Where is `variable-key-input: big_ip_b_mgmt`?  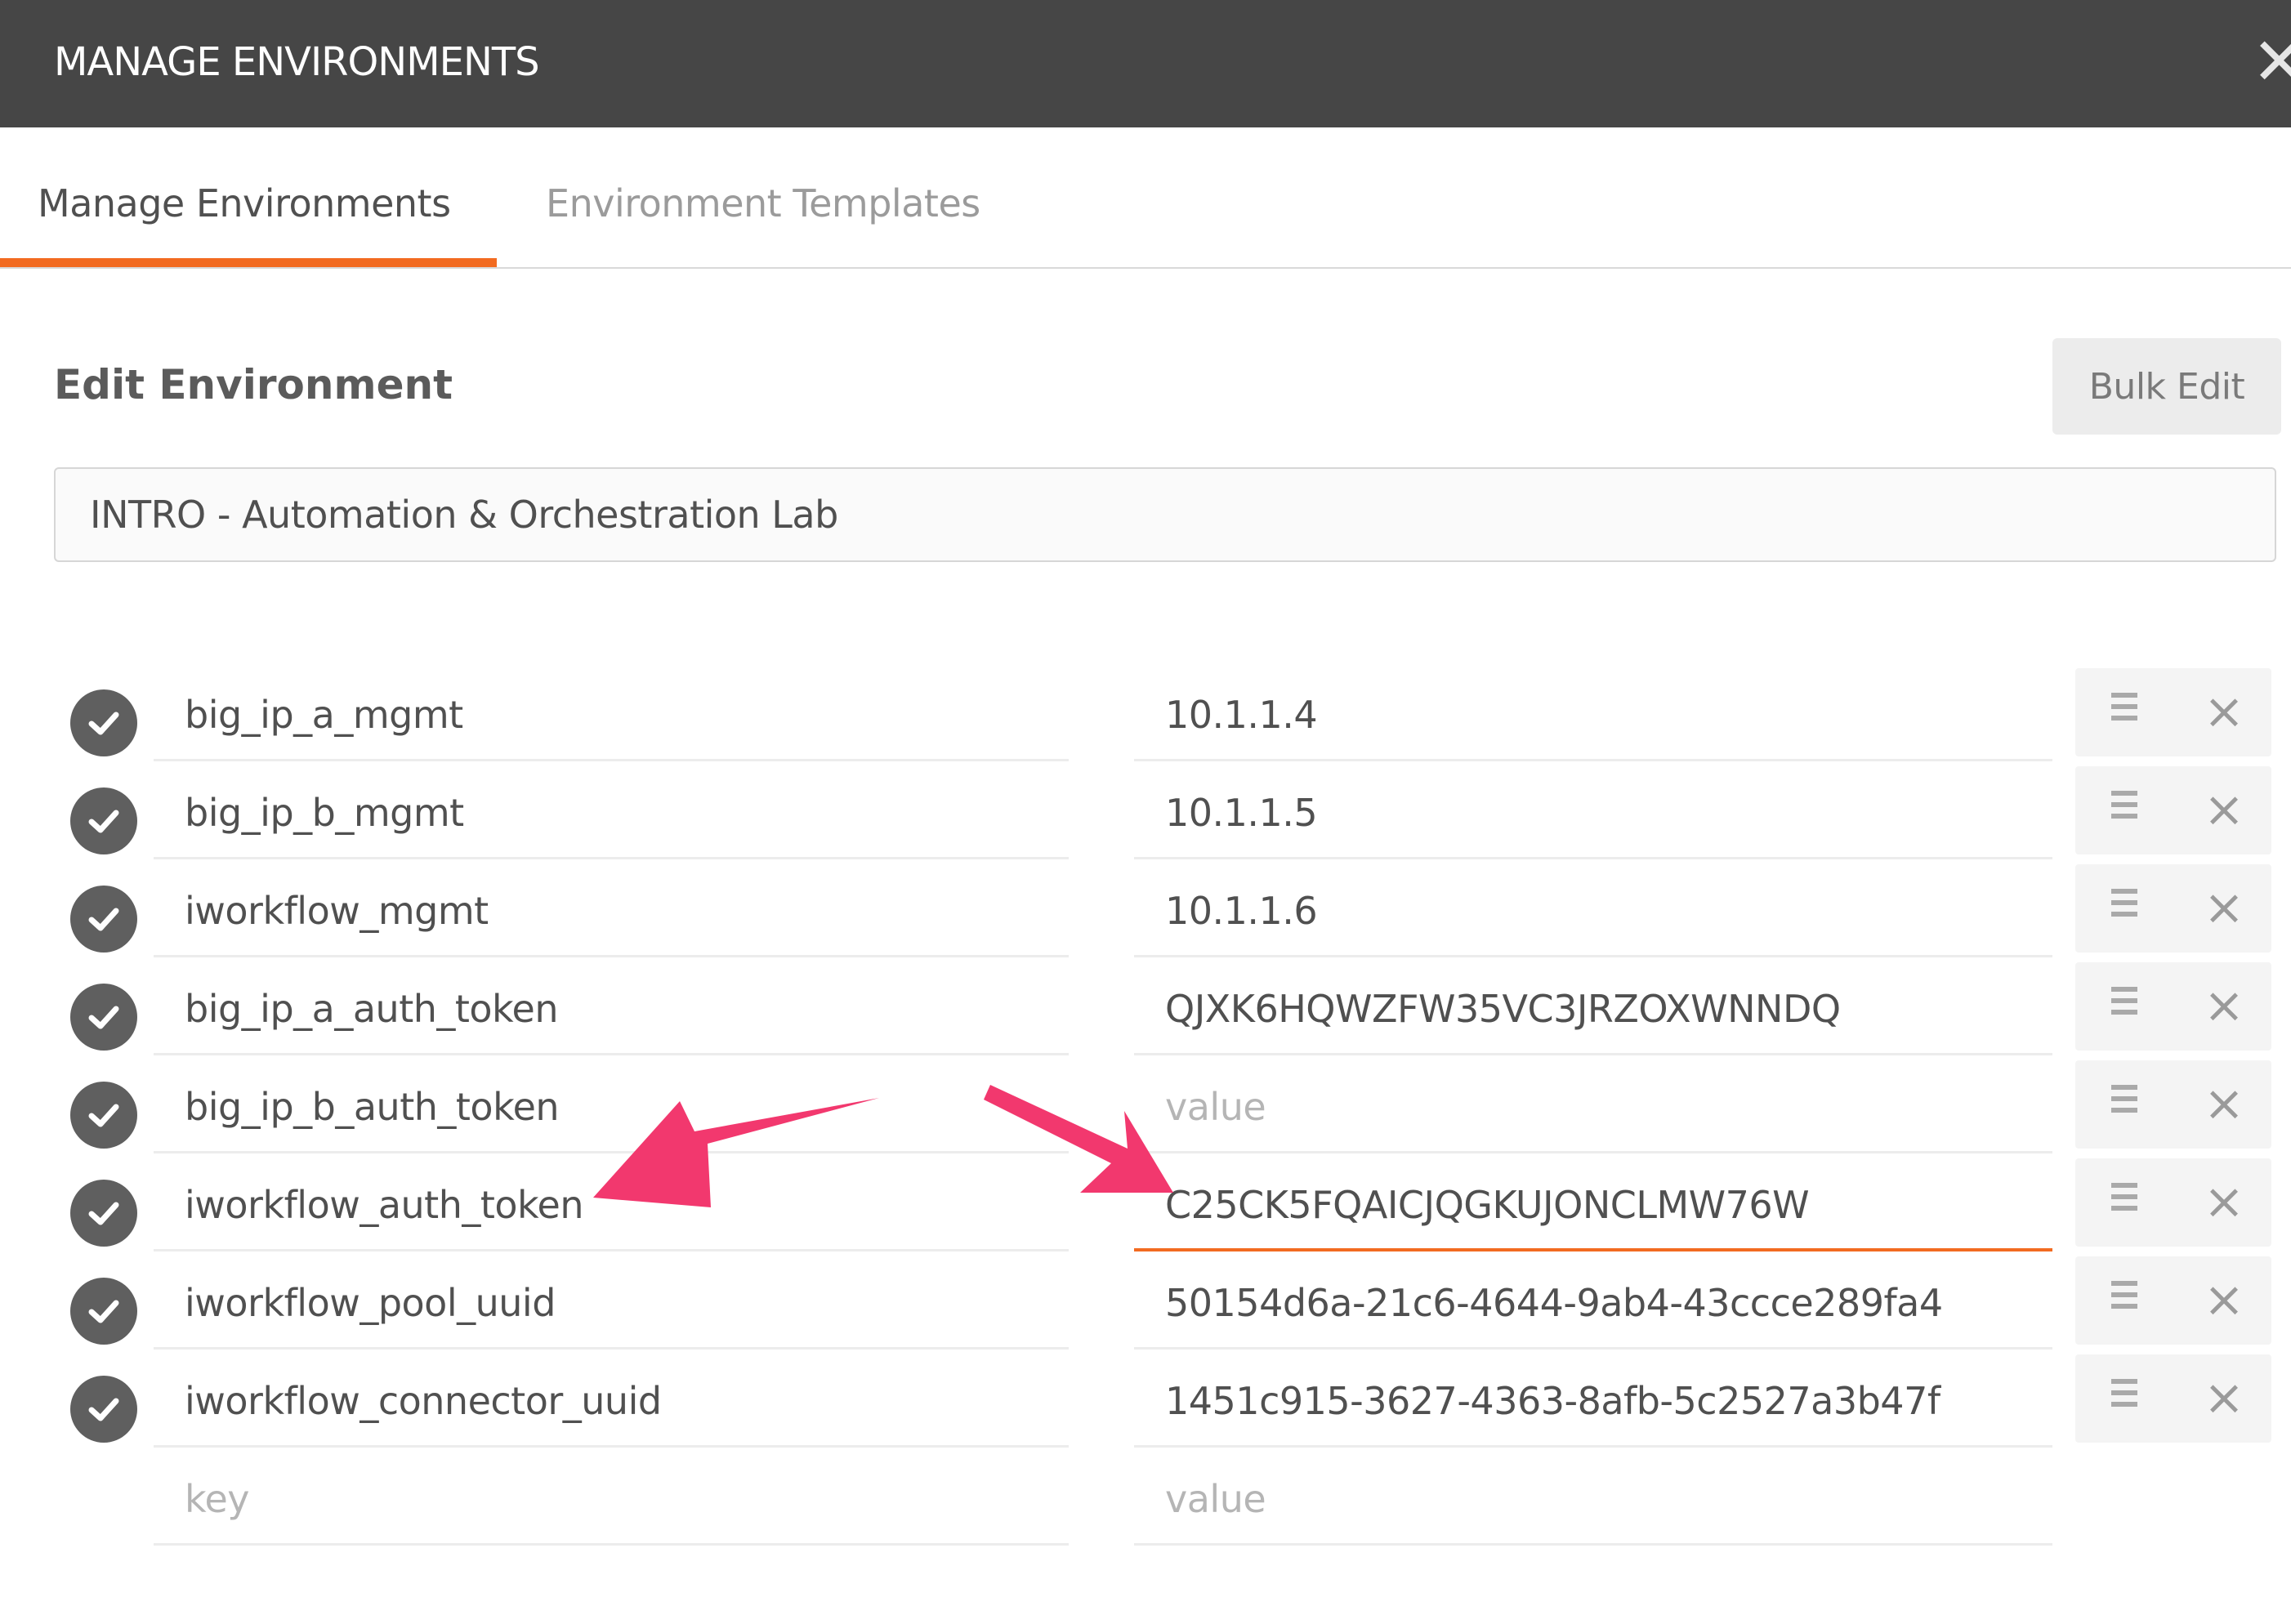
variable-key-input: big_ip_b_mgmt is located at coordinates (611, 810).